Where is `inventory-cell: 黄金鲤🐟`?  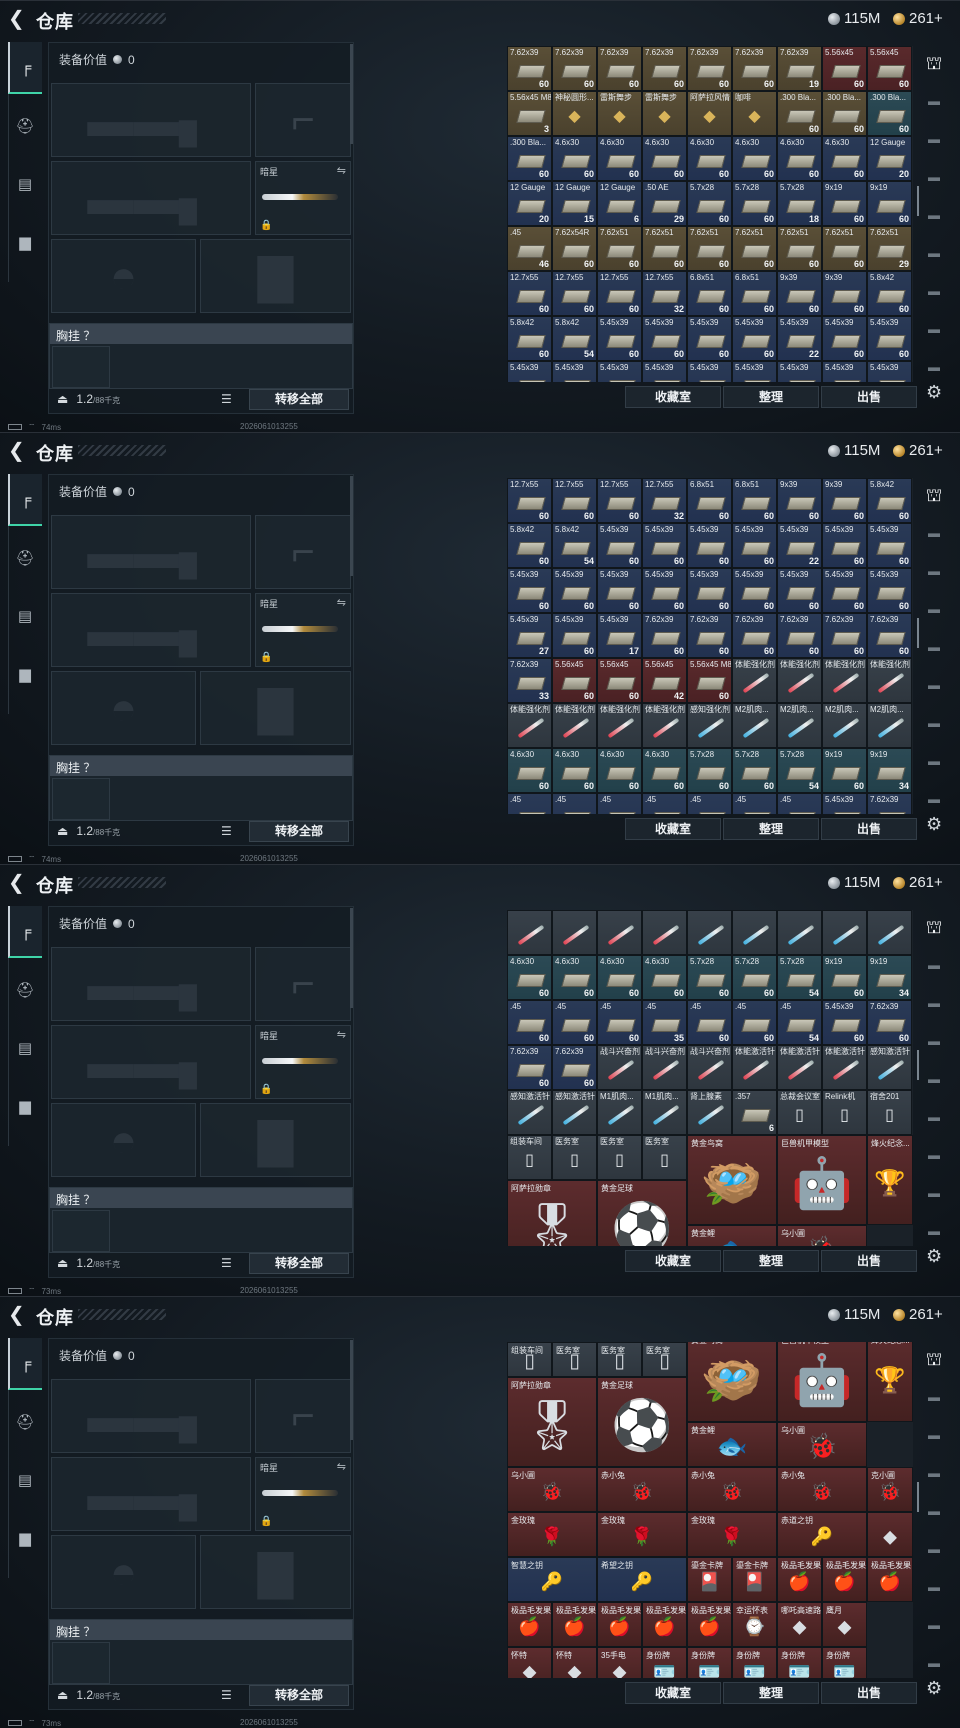 inventory-cell: 黄金鲤🐟 is located at coordinates (732, 1444).